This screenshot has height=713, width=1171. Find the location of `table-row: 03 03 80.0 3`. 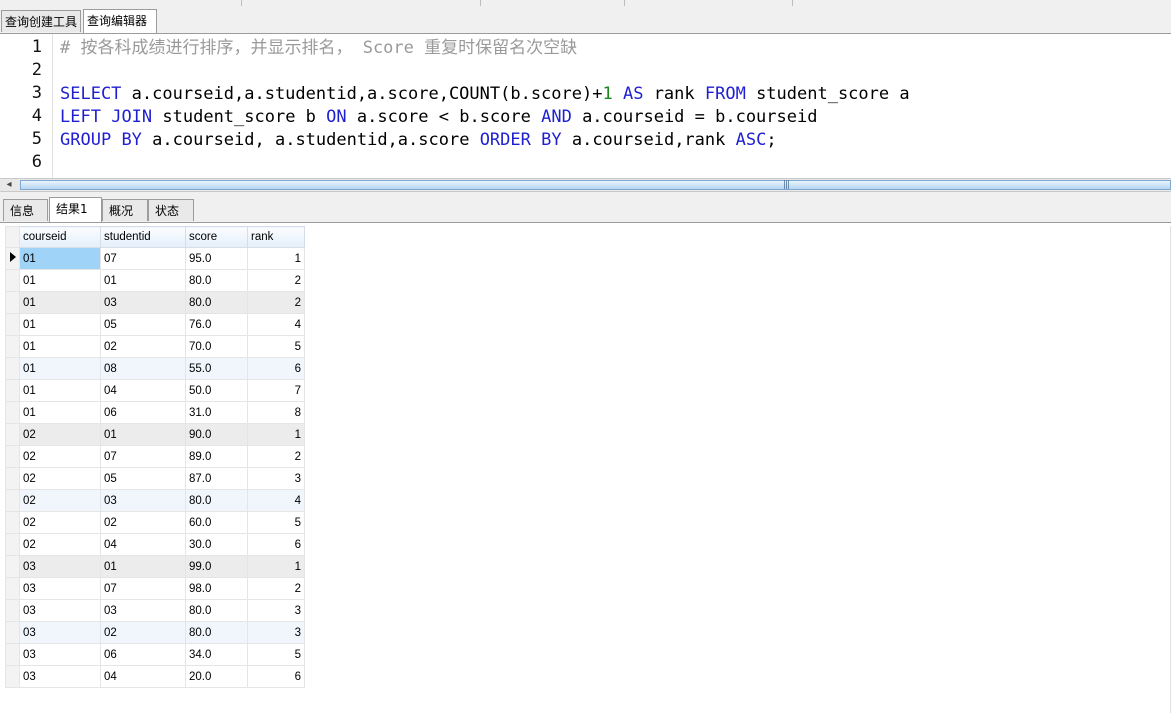

table-row: 03 03 80.0 3 is located at coordinates (155, 610).